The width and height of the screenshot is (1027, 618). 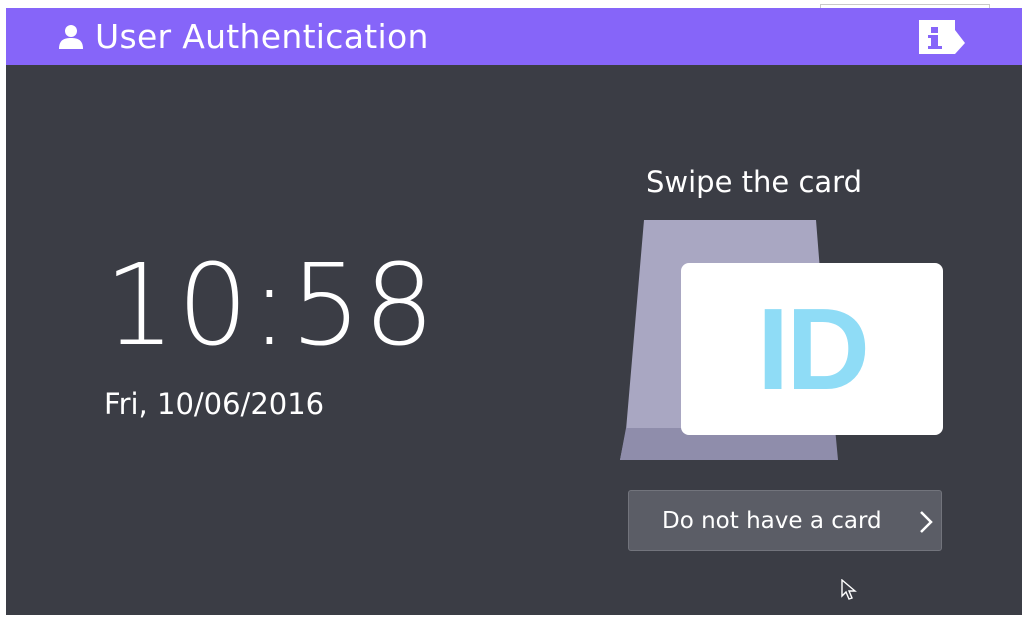 I want to click on header-bar: User Authentication, so click(x=514, y=36).